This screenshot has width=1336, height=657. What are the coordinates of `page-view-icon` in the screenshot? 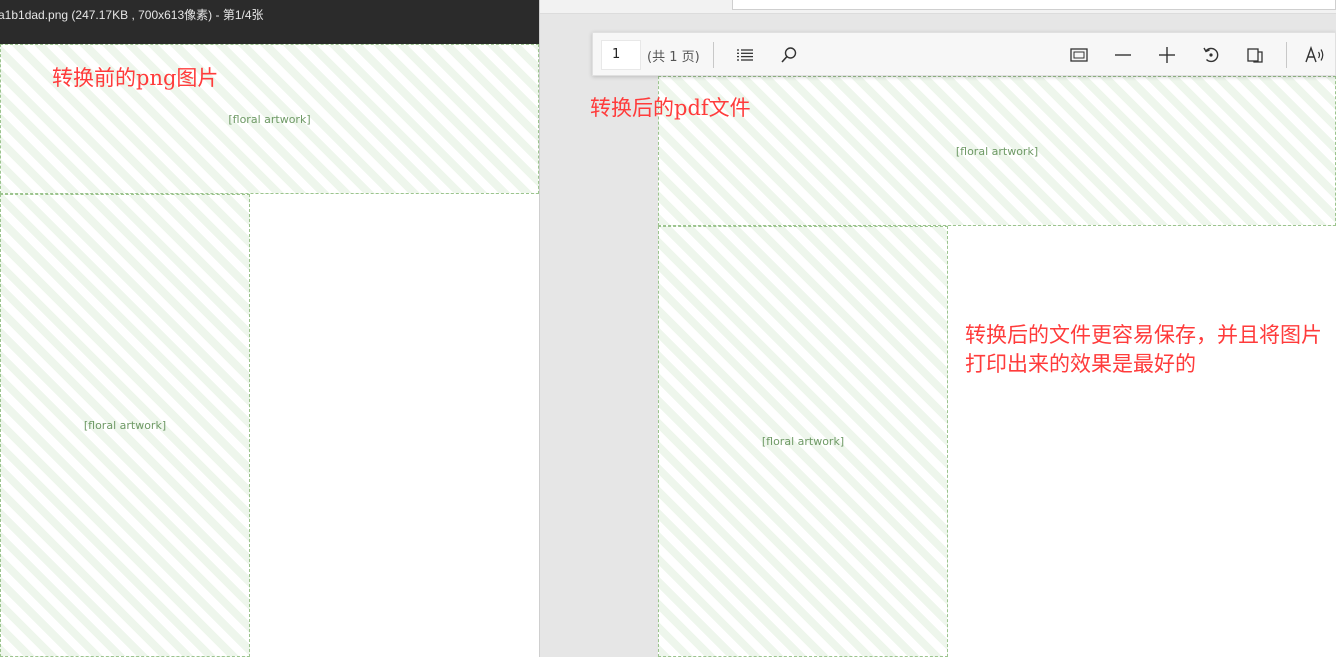 It's located at (1255, 55).